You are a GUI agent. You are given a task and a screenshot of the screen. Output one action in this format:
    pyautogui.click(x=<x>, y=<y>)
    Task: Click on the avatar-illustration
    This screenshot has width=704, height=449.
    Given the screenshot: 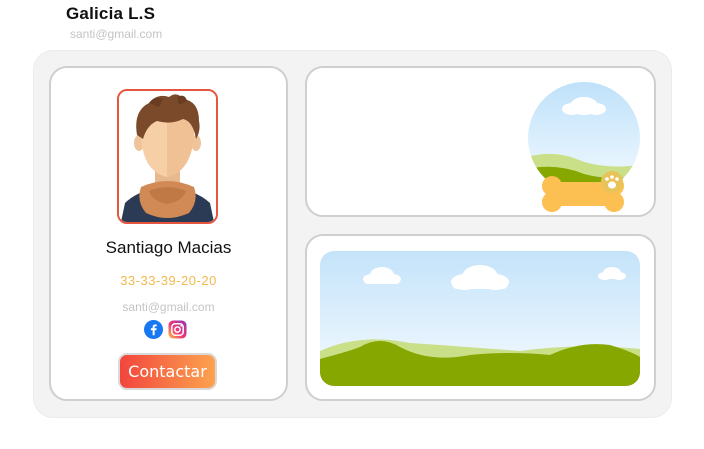 What is the action you would take?
    pyautogui.click(x=167, y=156)
    